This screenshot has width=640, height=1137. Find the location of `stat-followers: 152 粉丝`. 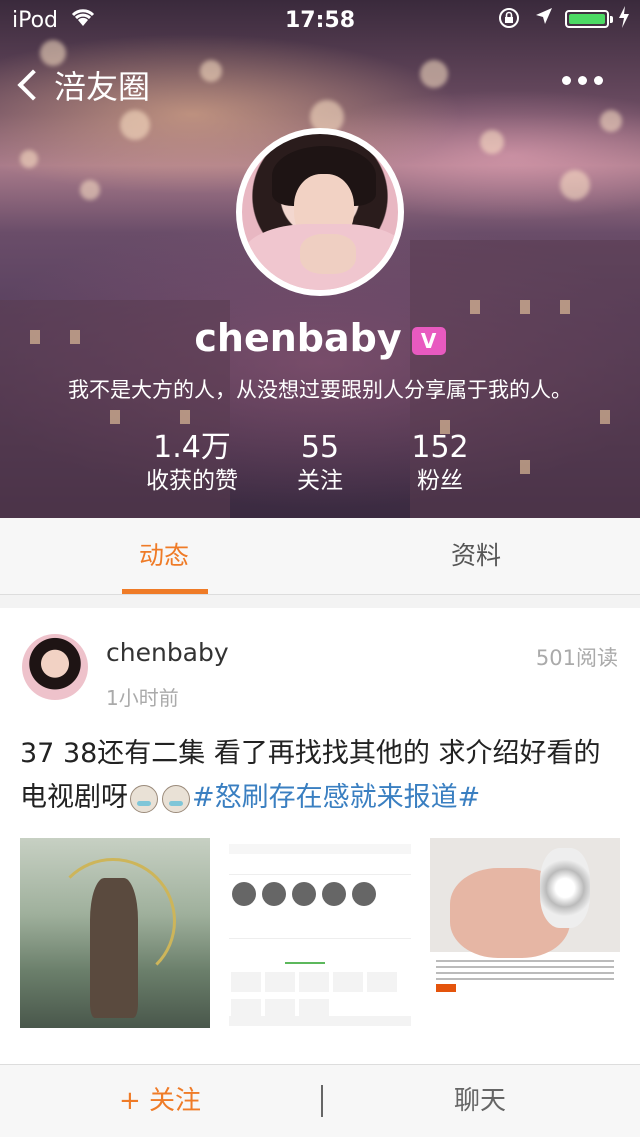

stat-followers: 152 粉丝 is located at coordinates (440, 463).